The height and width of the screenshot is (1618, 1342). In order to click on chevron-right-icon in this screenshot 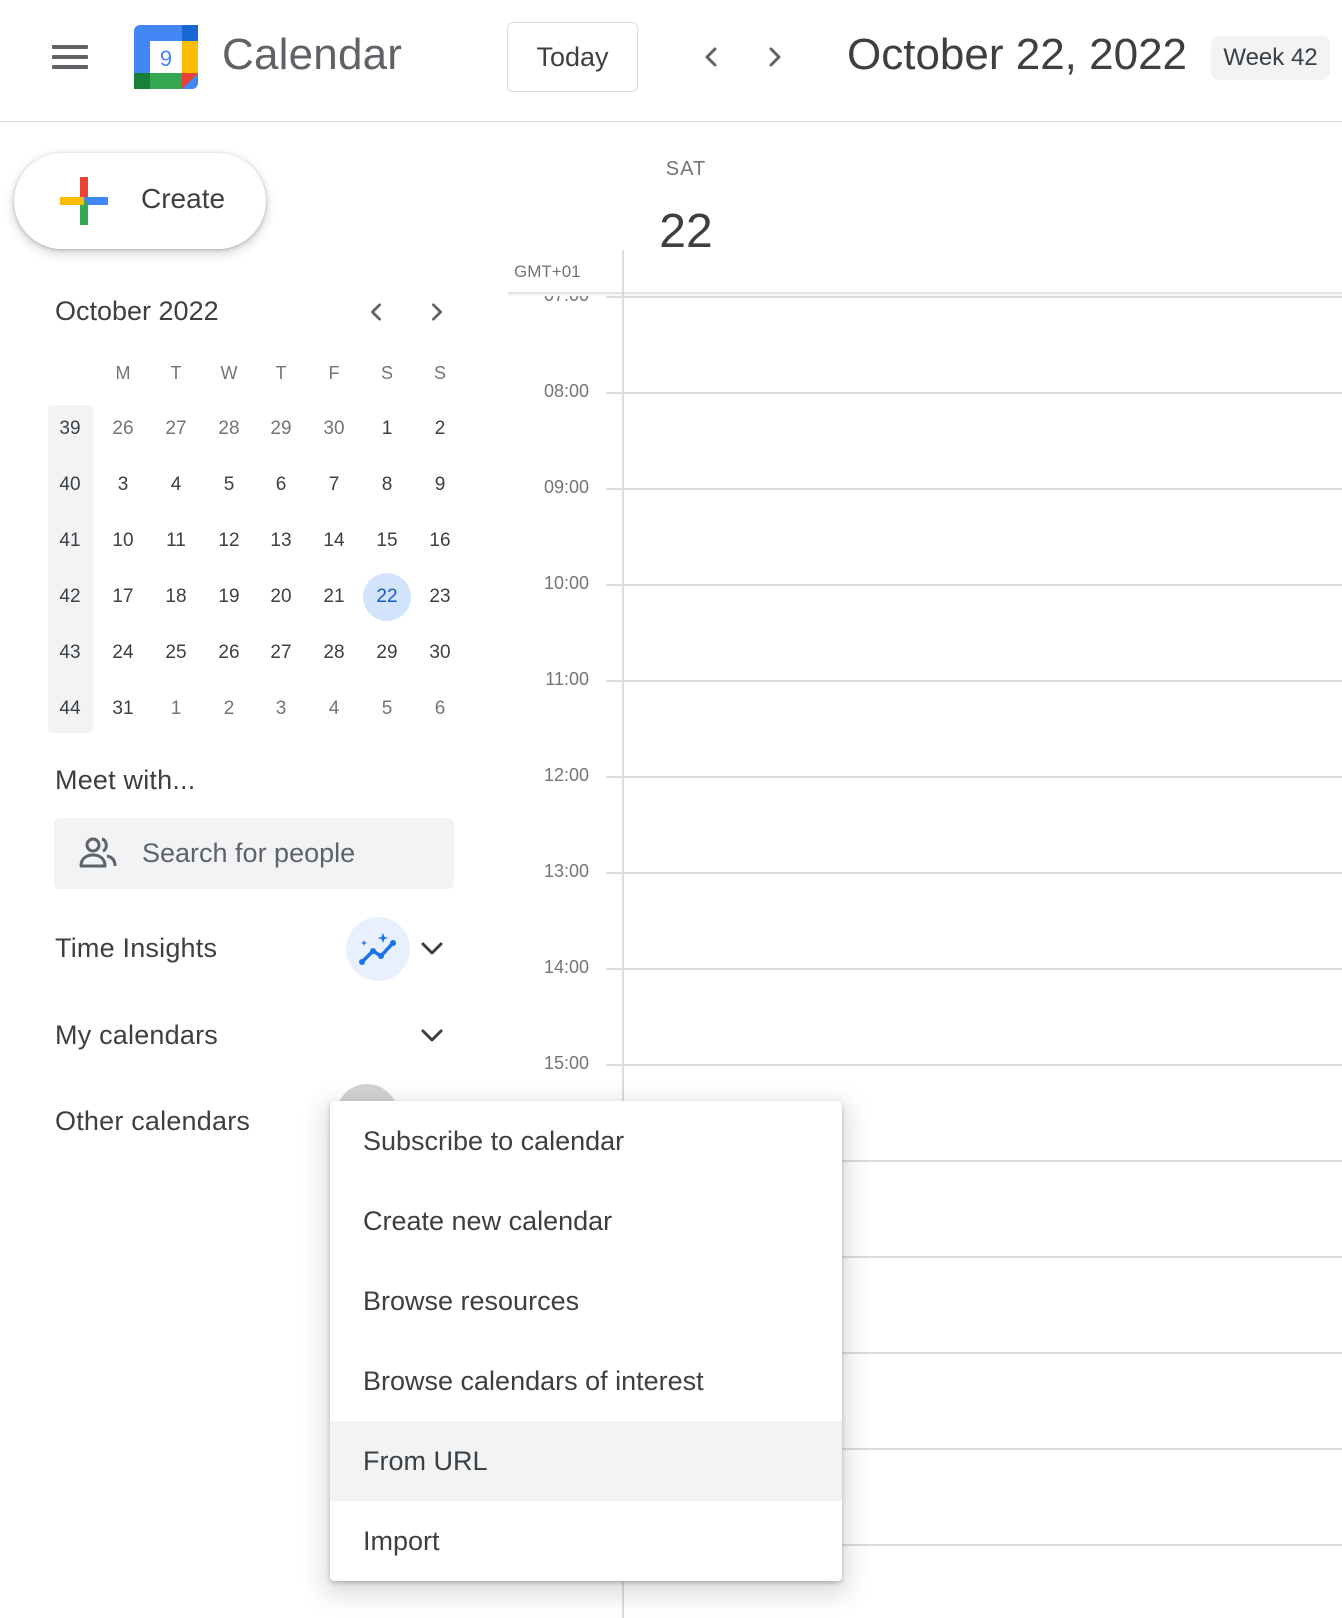, I will do `click(775, 57)`.